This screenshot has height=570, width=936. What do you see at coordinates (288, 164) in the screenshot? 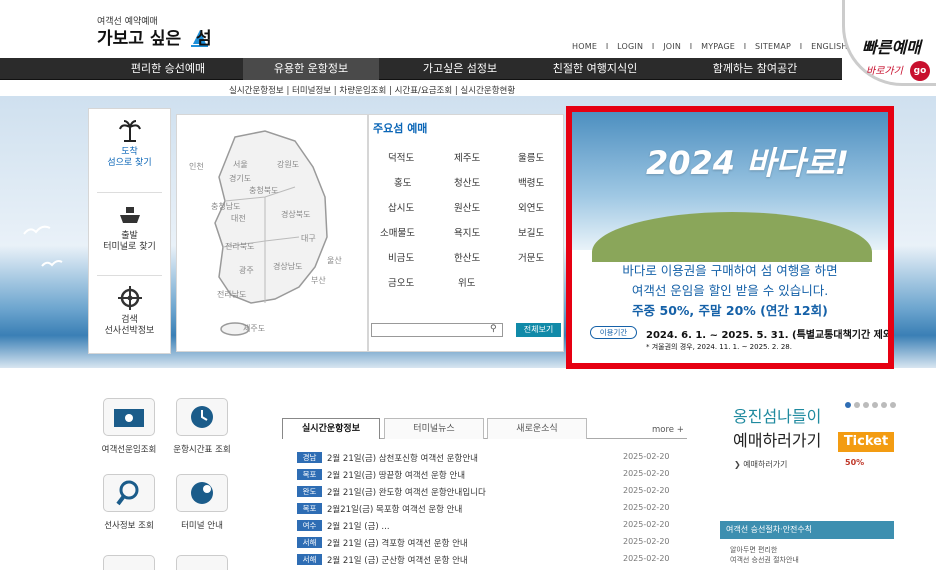
I see `map-region: 강원도` at bounding box center [288, 164].